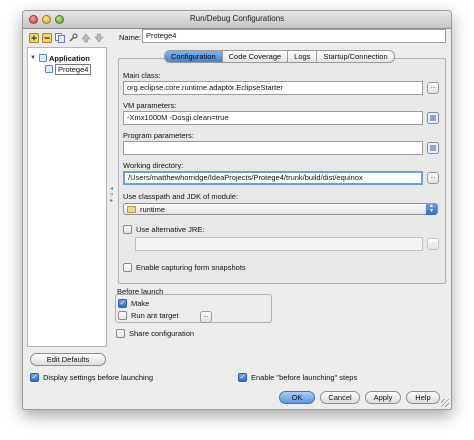 This screenshot has width=474, height=440. What do you see at coordinates (85, 37) in the screenshot?
I see `move-up-icon` at bounding box center [85, 37].